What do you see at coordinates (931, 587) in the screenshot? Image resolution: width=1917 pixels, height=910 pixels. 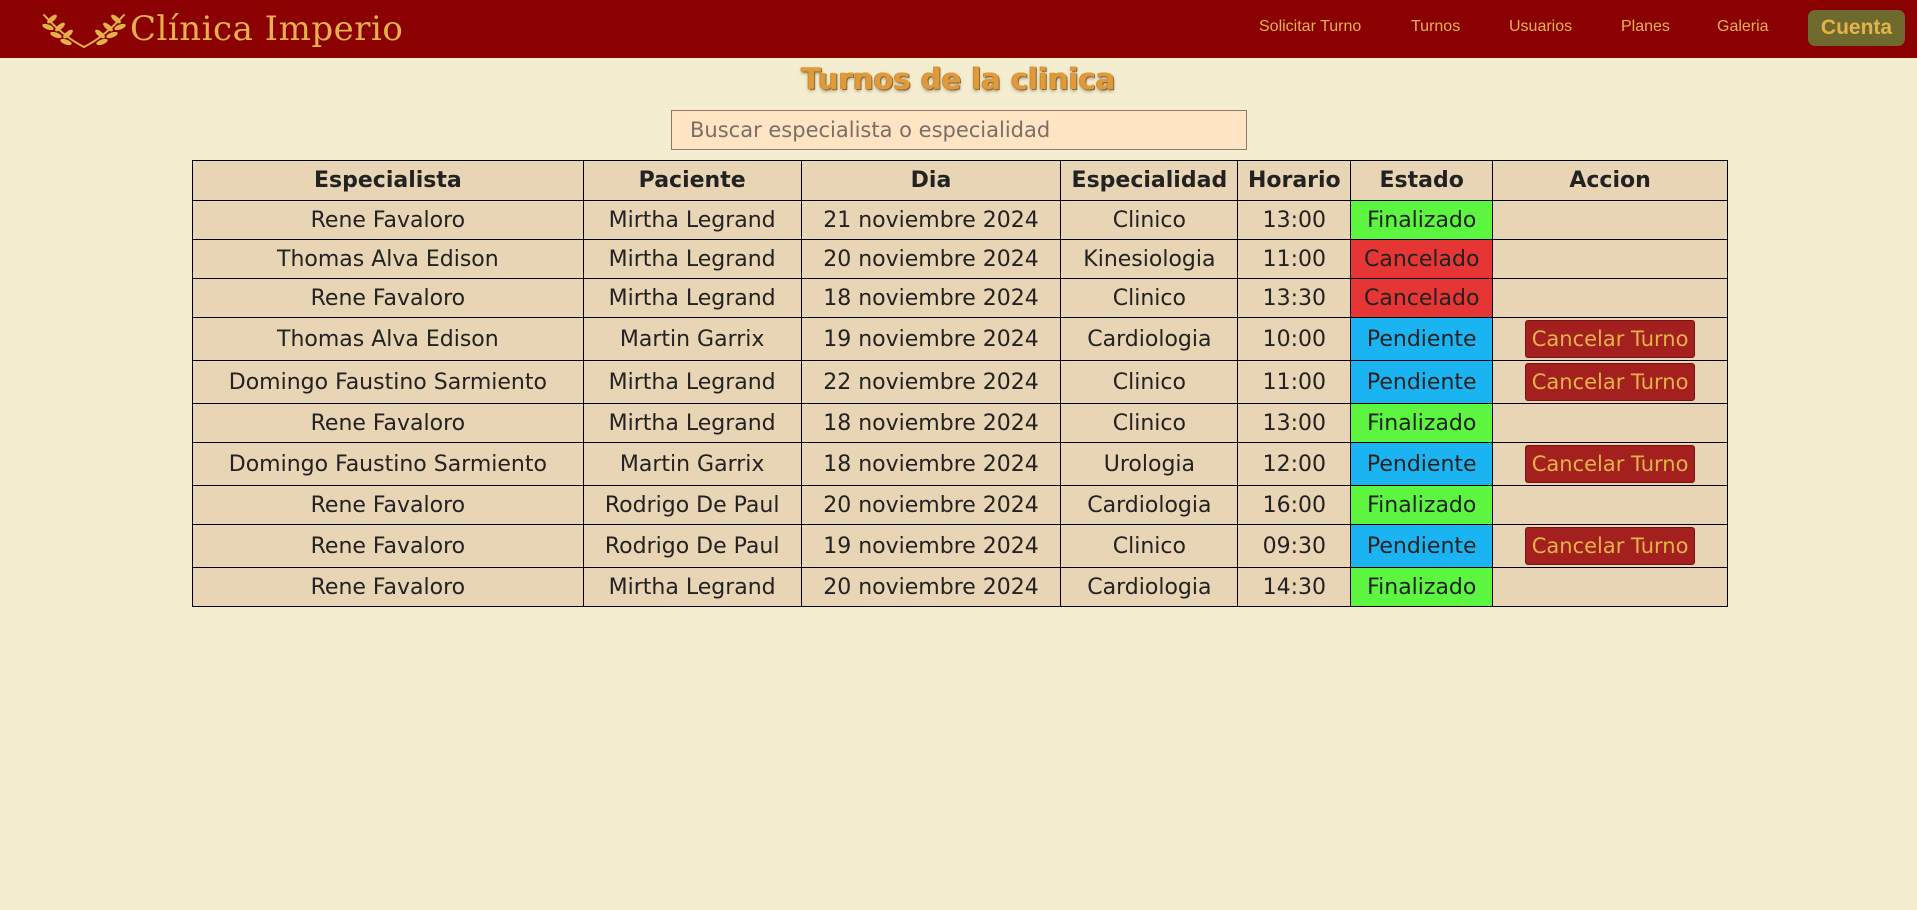 I see `cell-dia: 20 noviembre 2024` at bounding box center [931, 587].